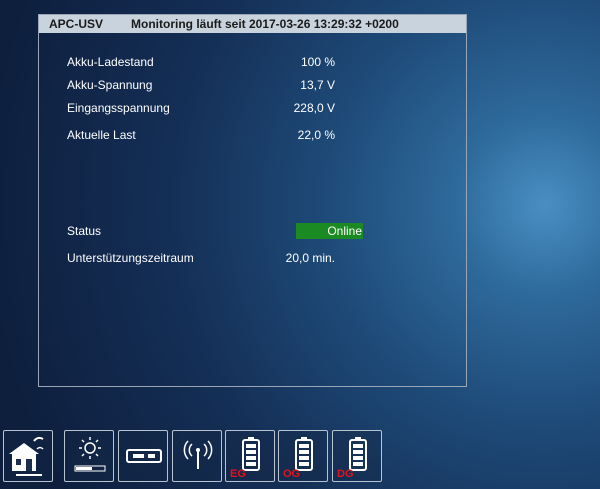 This screenshot has width=600, height=489. Describe the element at coordinates (201, 135) in the screenshot. I see `metric-row-current-load: Aktuelle Last 22,0 %` at that location.